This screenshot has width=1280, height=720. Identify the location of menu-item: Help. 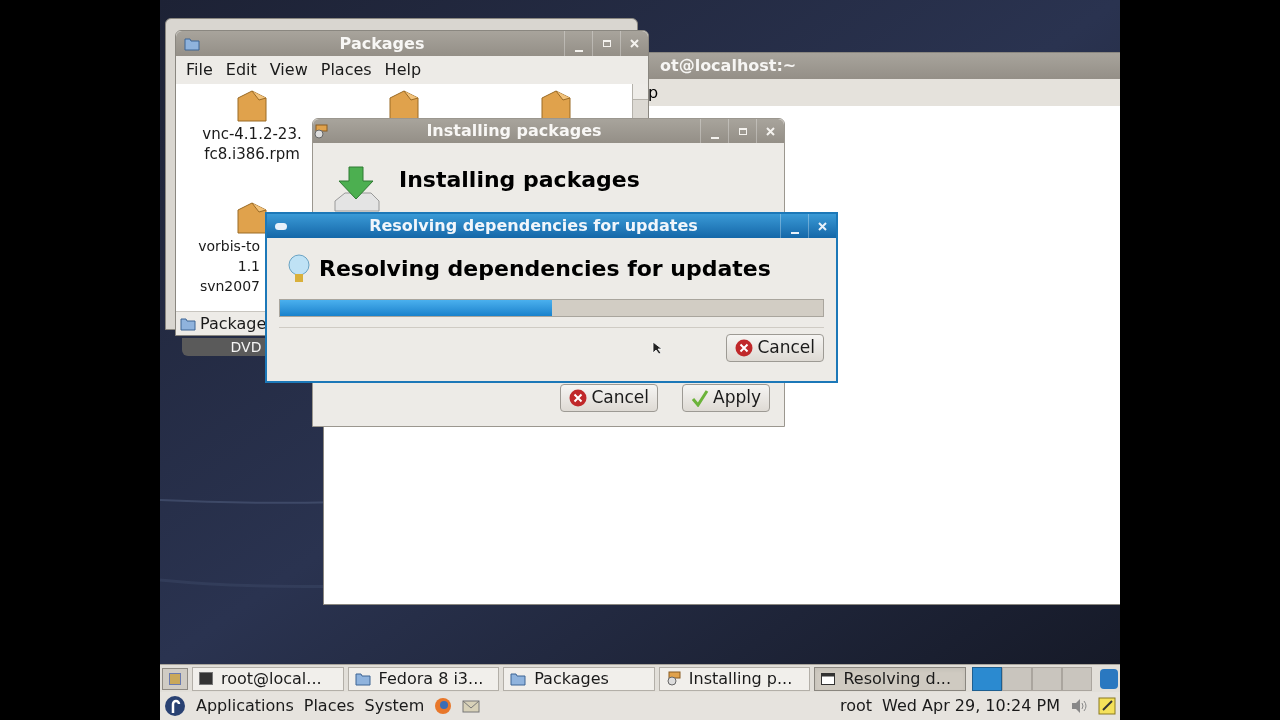
(403, 70).